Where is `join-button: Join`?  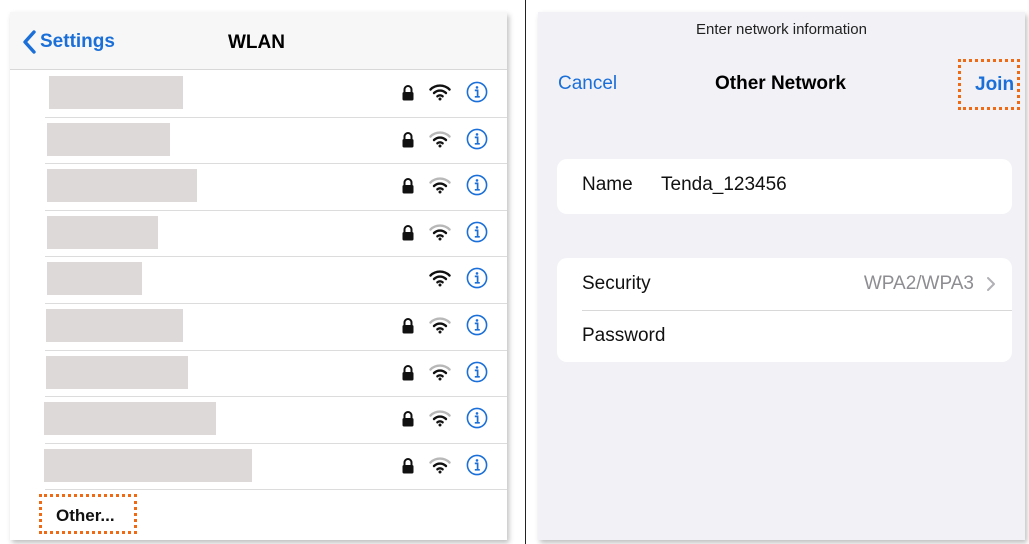
join-button: Join is located at coordinates (989, 84).